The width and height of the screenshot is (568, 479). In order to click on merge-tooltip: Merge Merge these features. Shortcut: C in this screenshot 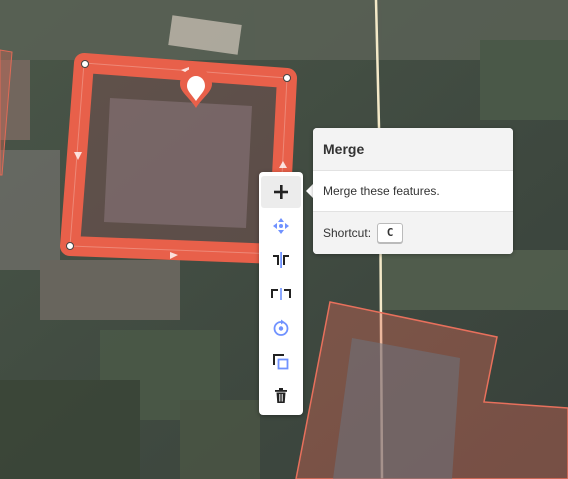, I will do `click(413, 191)`.